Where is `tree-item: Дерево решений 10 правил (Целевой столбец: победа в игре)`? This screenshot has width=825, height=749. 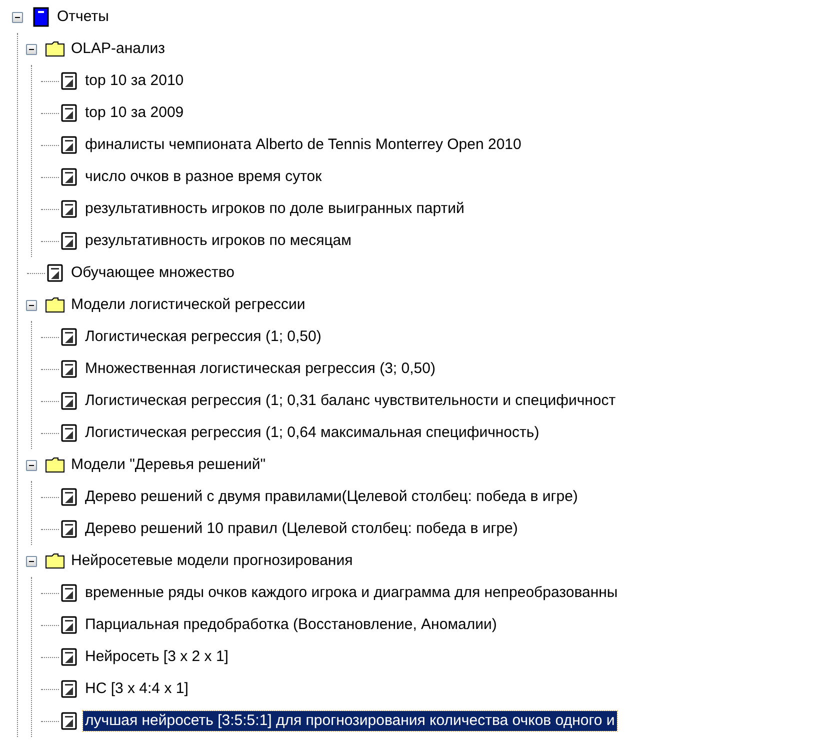
tree-item: Дерево решений 10 правил (Целевой столбец: победа в игре) is located at coordinates (301, 529).